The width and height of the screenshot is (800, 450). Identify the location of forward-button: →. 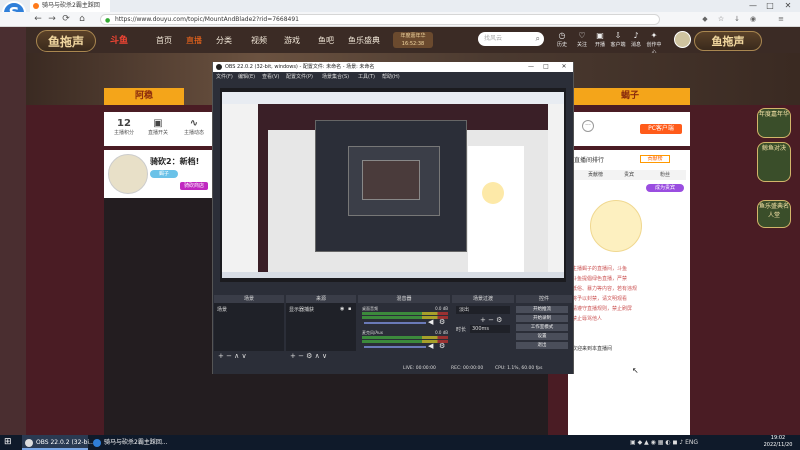
(52, 19).